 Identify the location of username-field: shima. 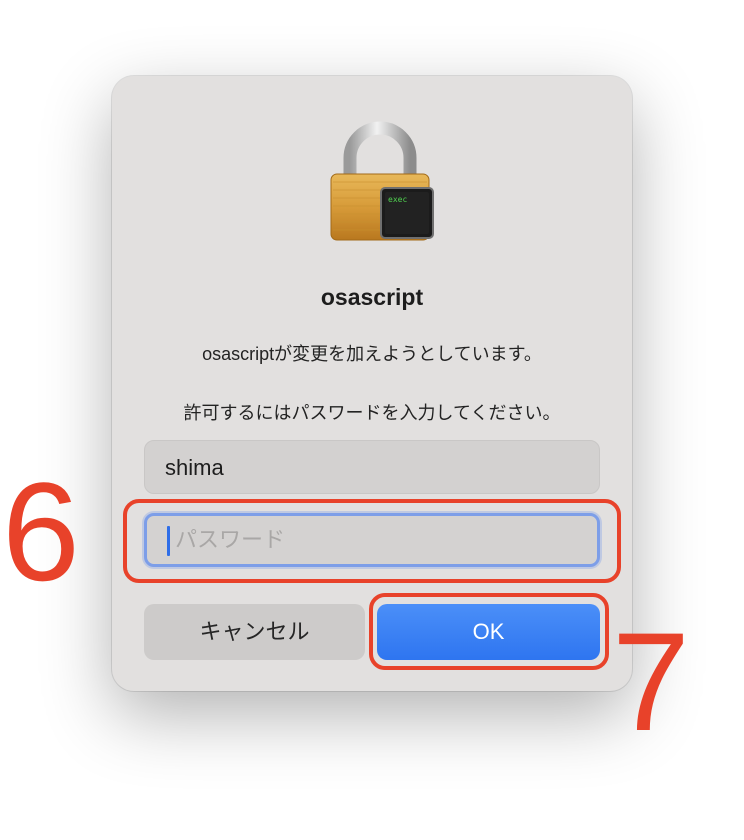
(372, 467).